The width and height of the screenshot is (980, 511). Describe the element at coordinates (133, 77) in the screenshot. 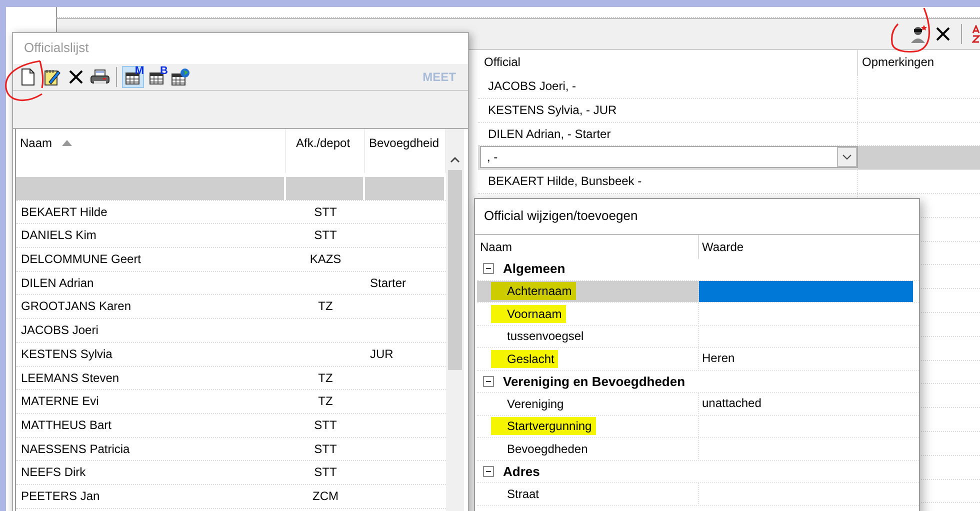

I see `view-button: M` at that location.